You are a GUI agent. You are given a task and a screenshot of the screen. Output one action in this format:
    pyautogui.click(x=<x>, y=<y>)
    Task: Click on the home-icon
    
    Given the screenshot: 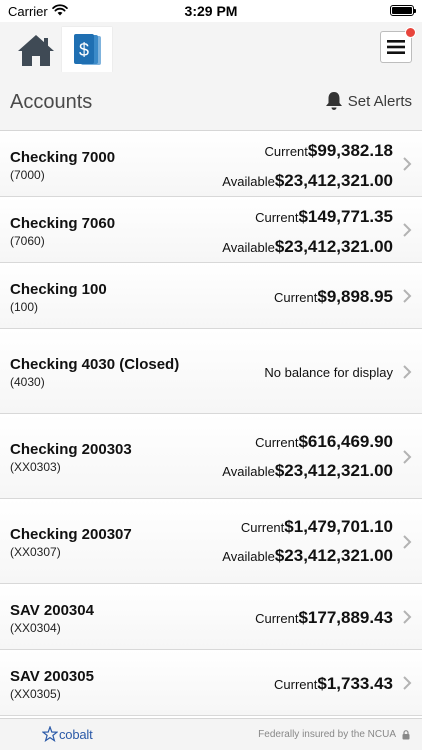 What is the action you would take?
    pyautogui.click(x=36, y=50)
    